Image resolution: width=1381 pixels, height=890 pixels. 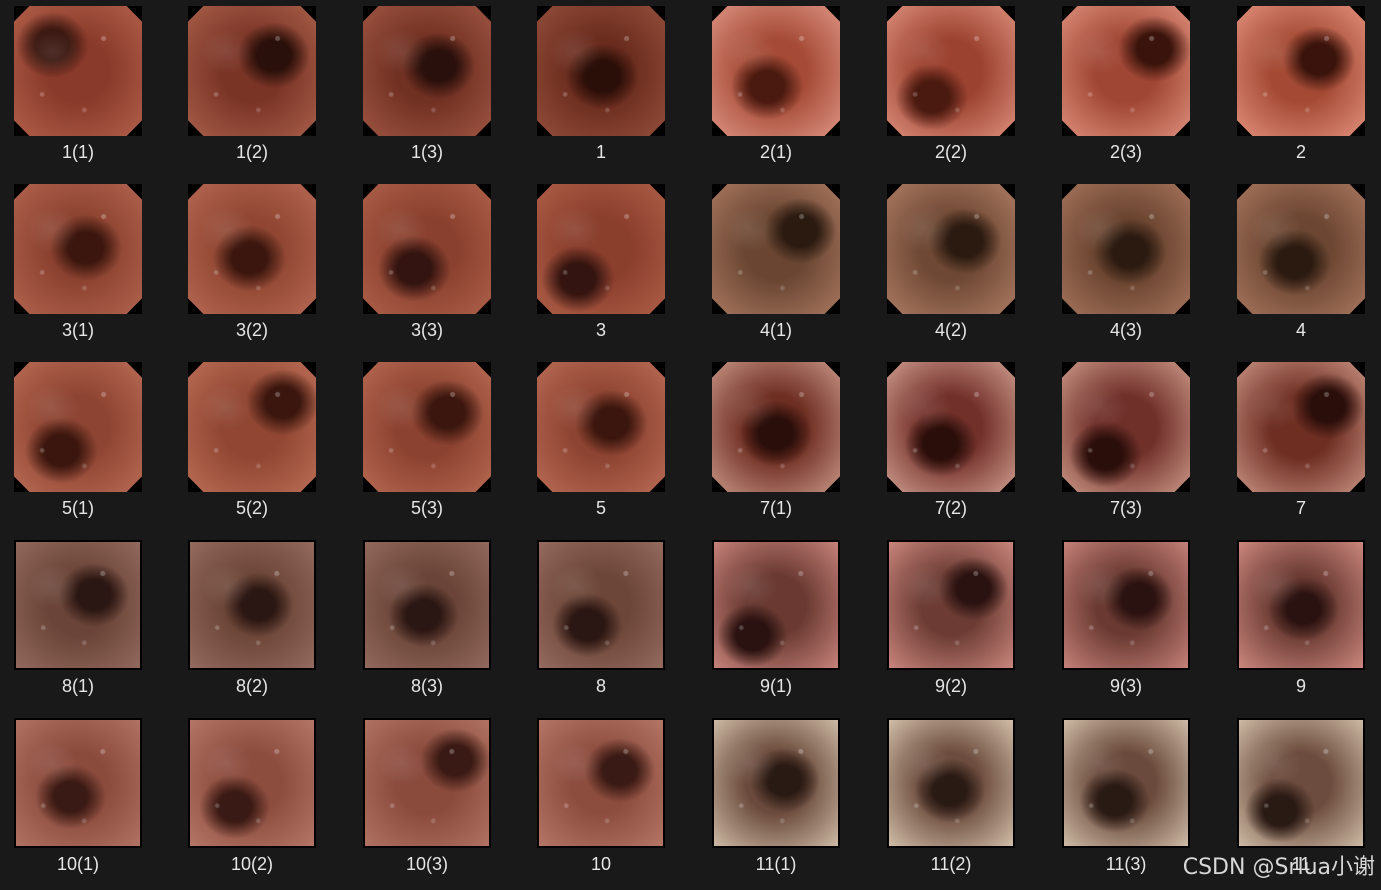 I want to click on file-name-label: 4(3), so click(x=1126, y=330).